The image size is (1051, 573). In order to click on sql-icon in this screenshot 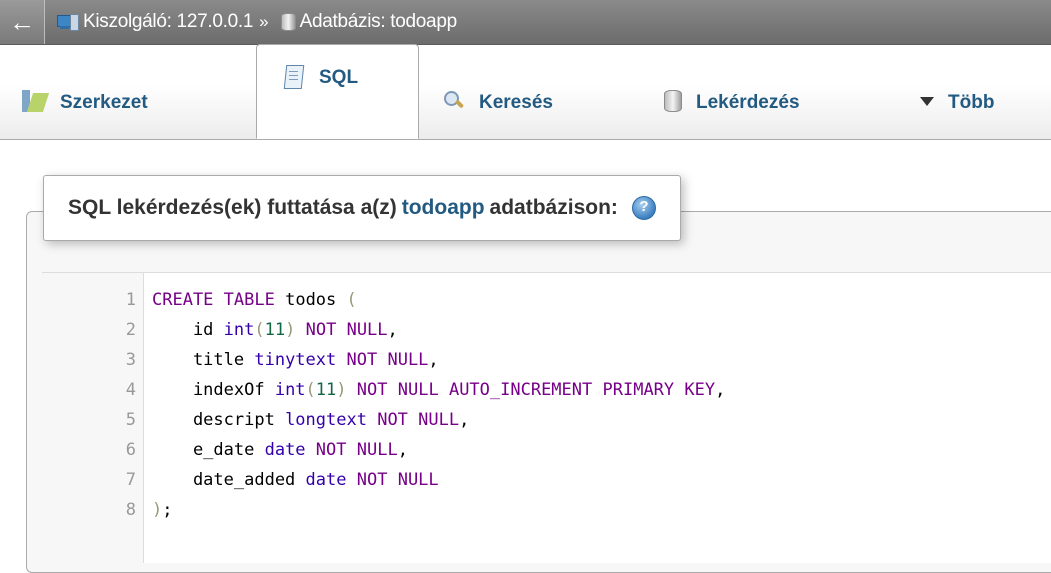, I will do `click(294, 77)`.